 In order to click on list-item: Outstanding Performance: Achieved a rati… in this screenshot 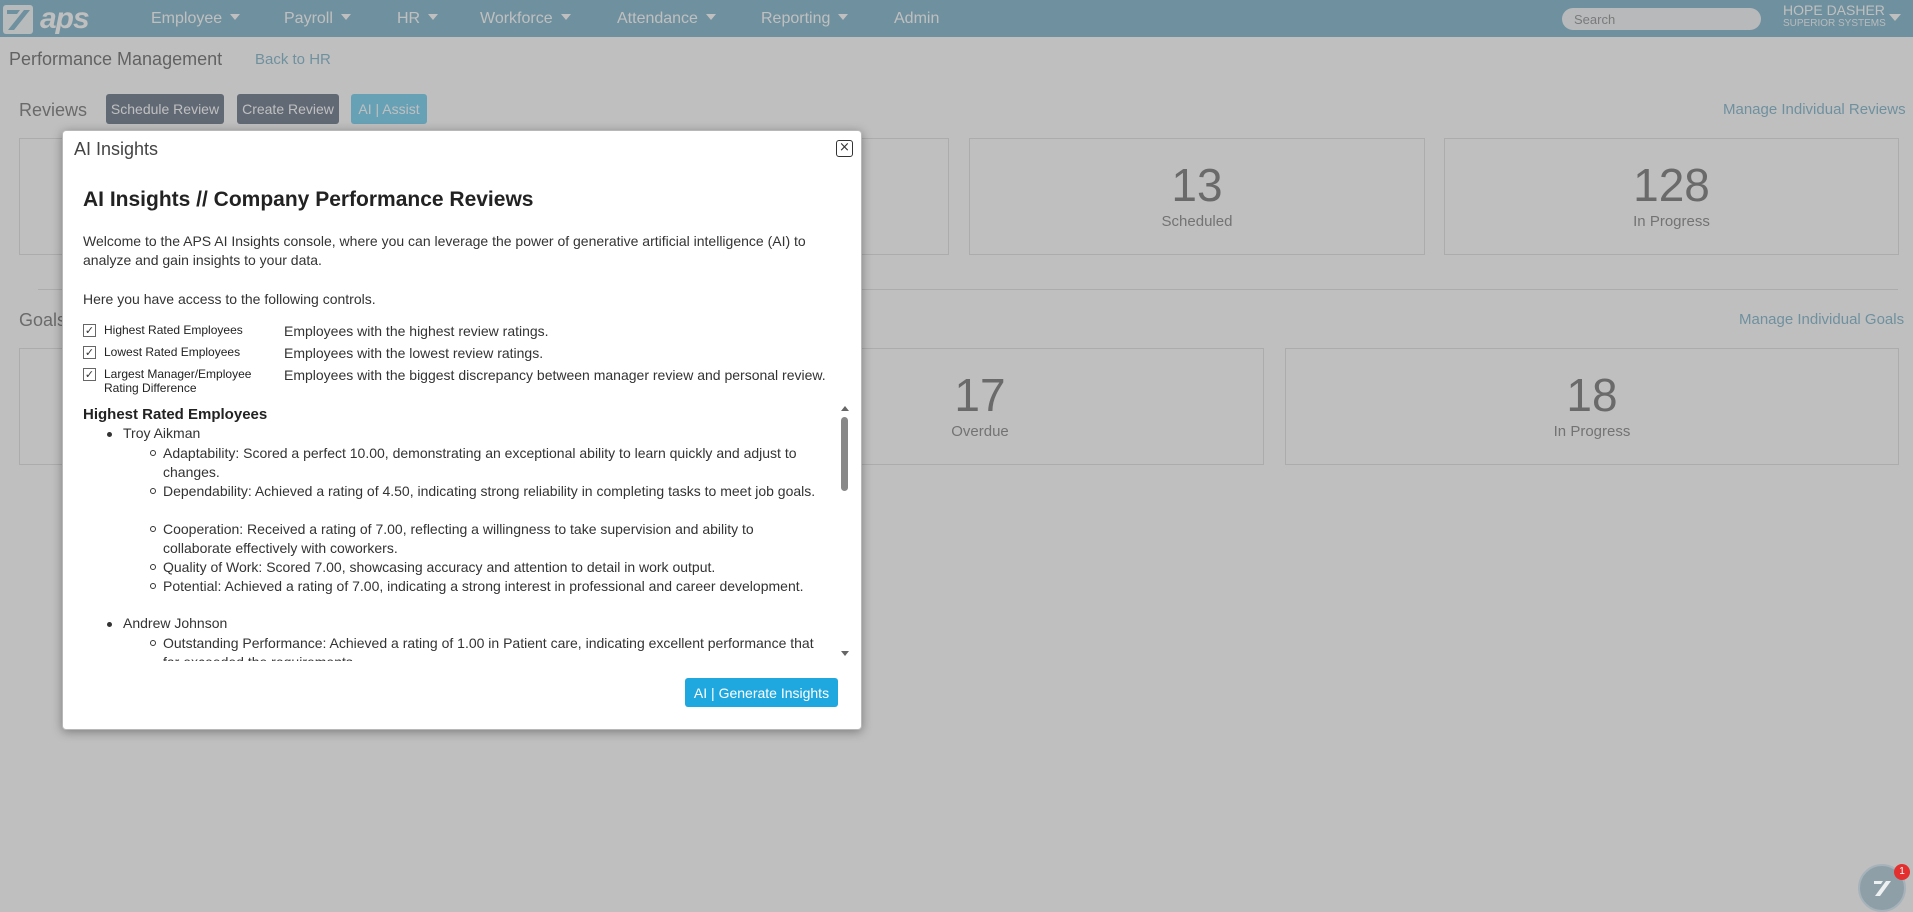, I will do `click(486, 647)`.